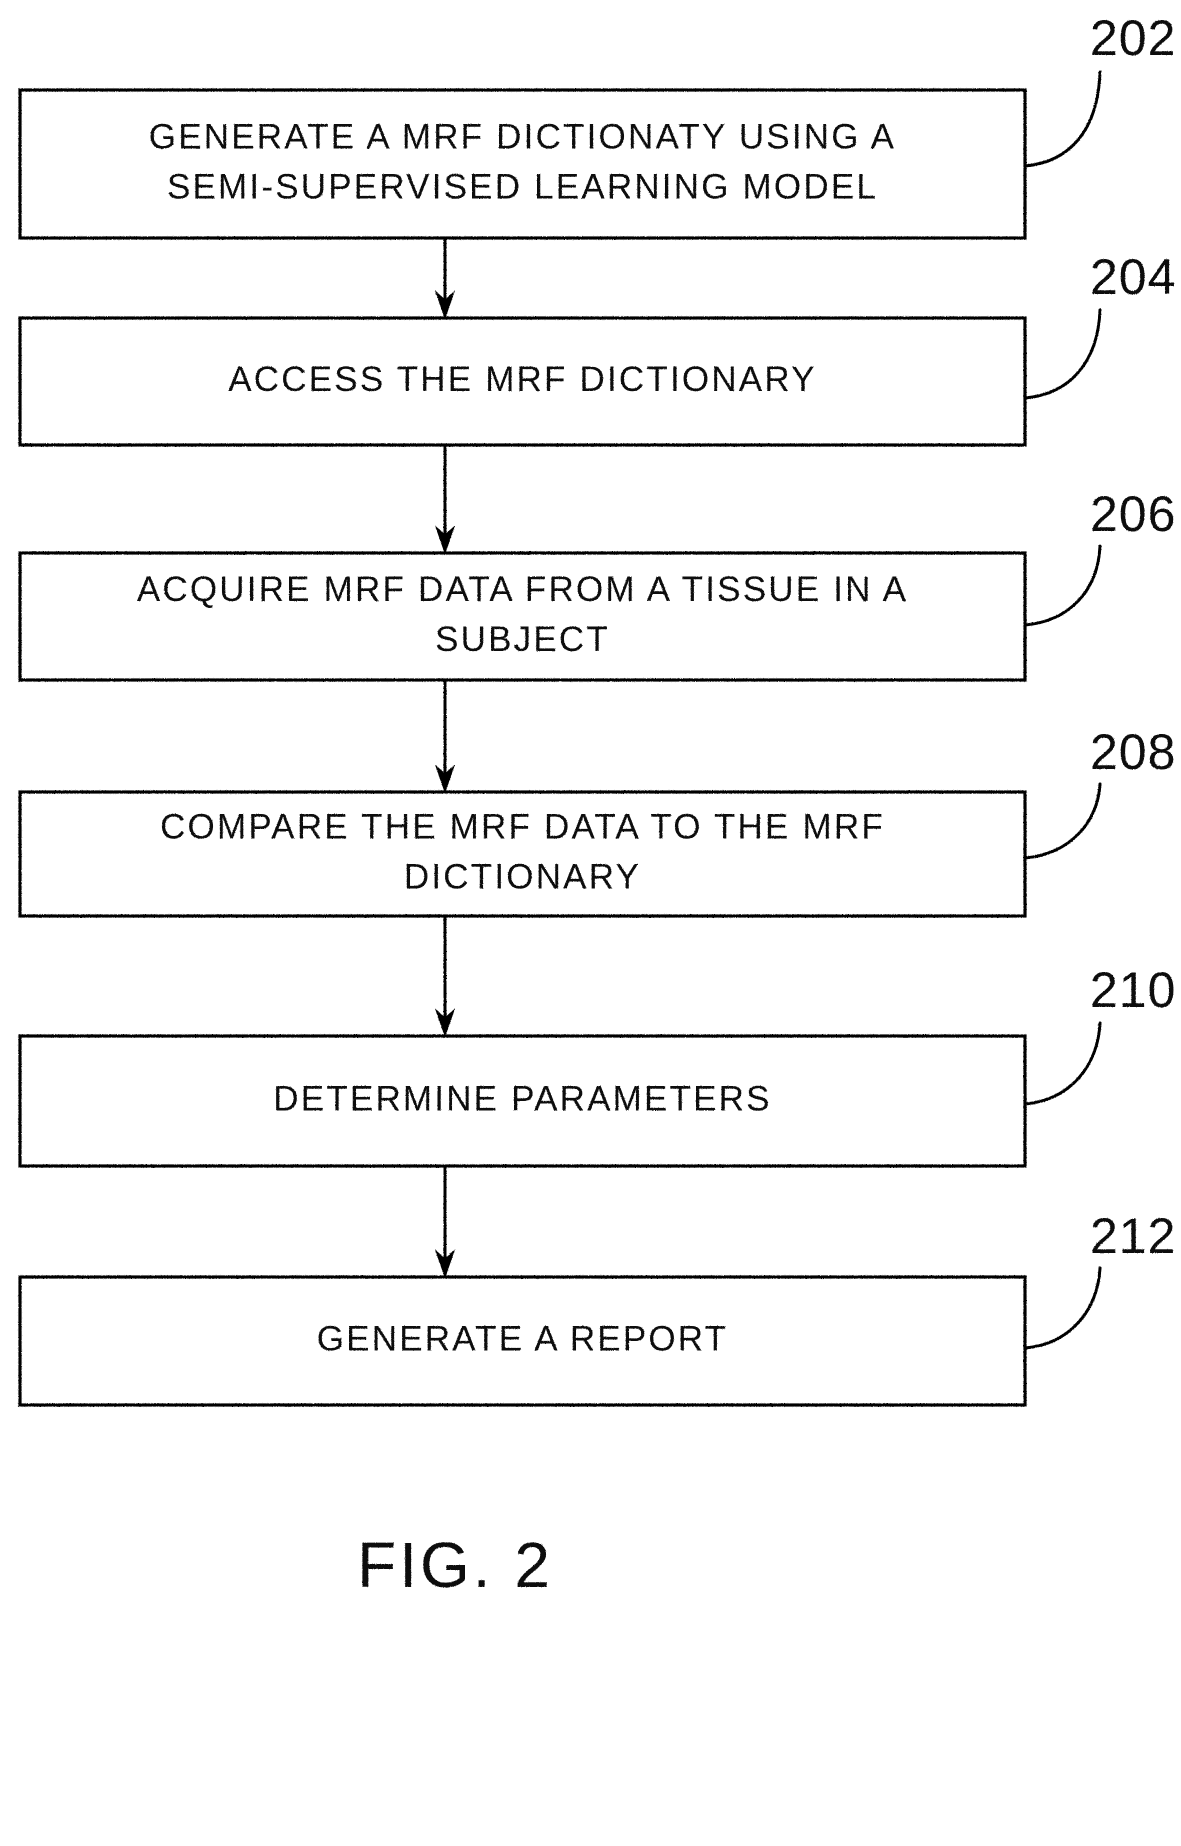  I want to click on flow-box-label-206: SUBJECT, so click(522, 639).